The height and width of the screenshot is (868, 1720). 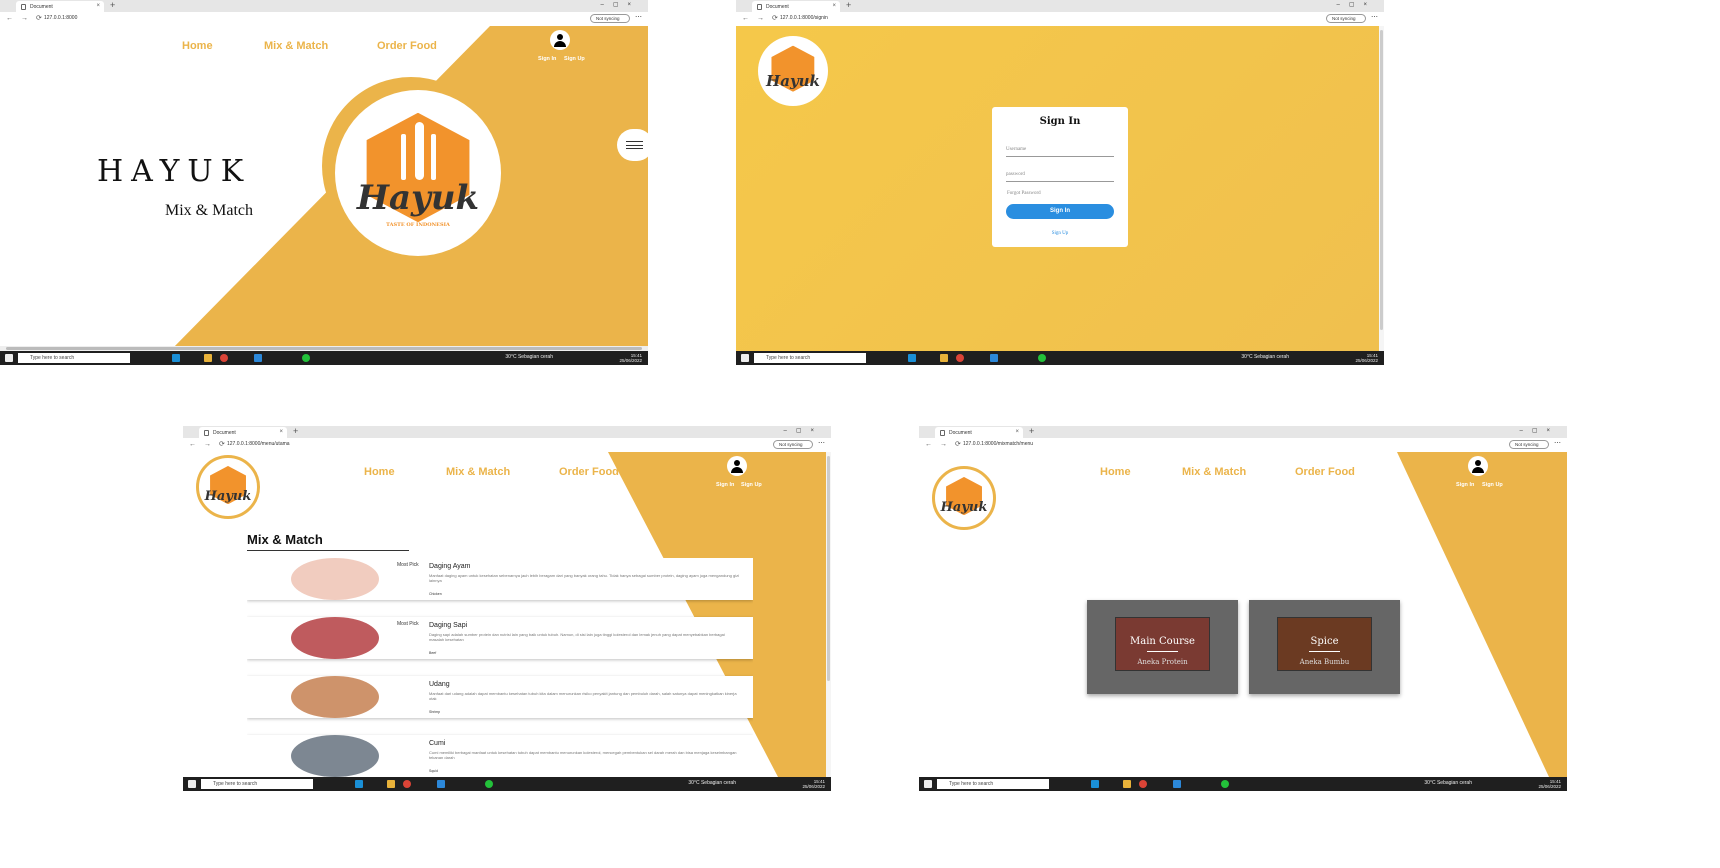 I want to click on forgot-password-link: Forgot Password, so click(x=1024, y=193).